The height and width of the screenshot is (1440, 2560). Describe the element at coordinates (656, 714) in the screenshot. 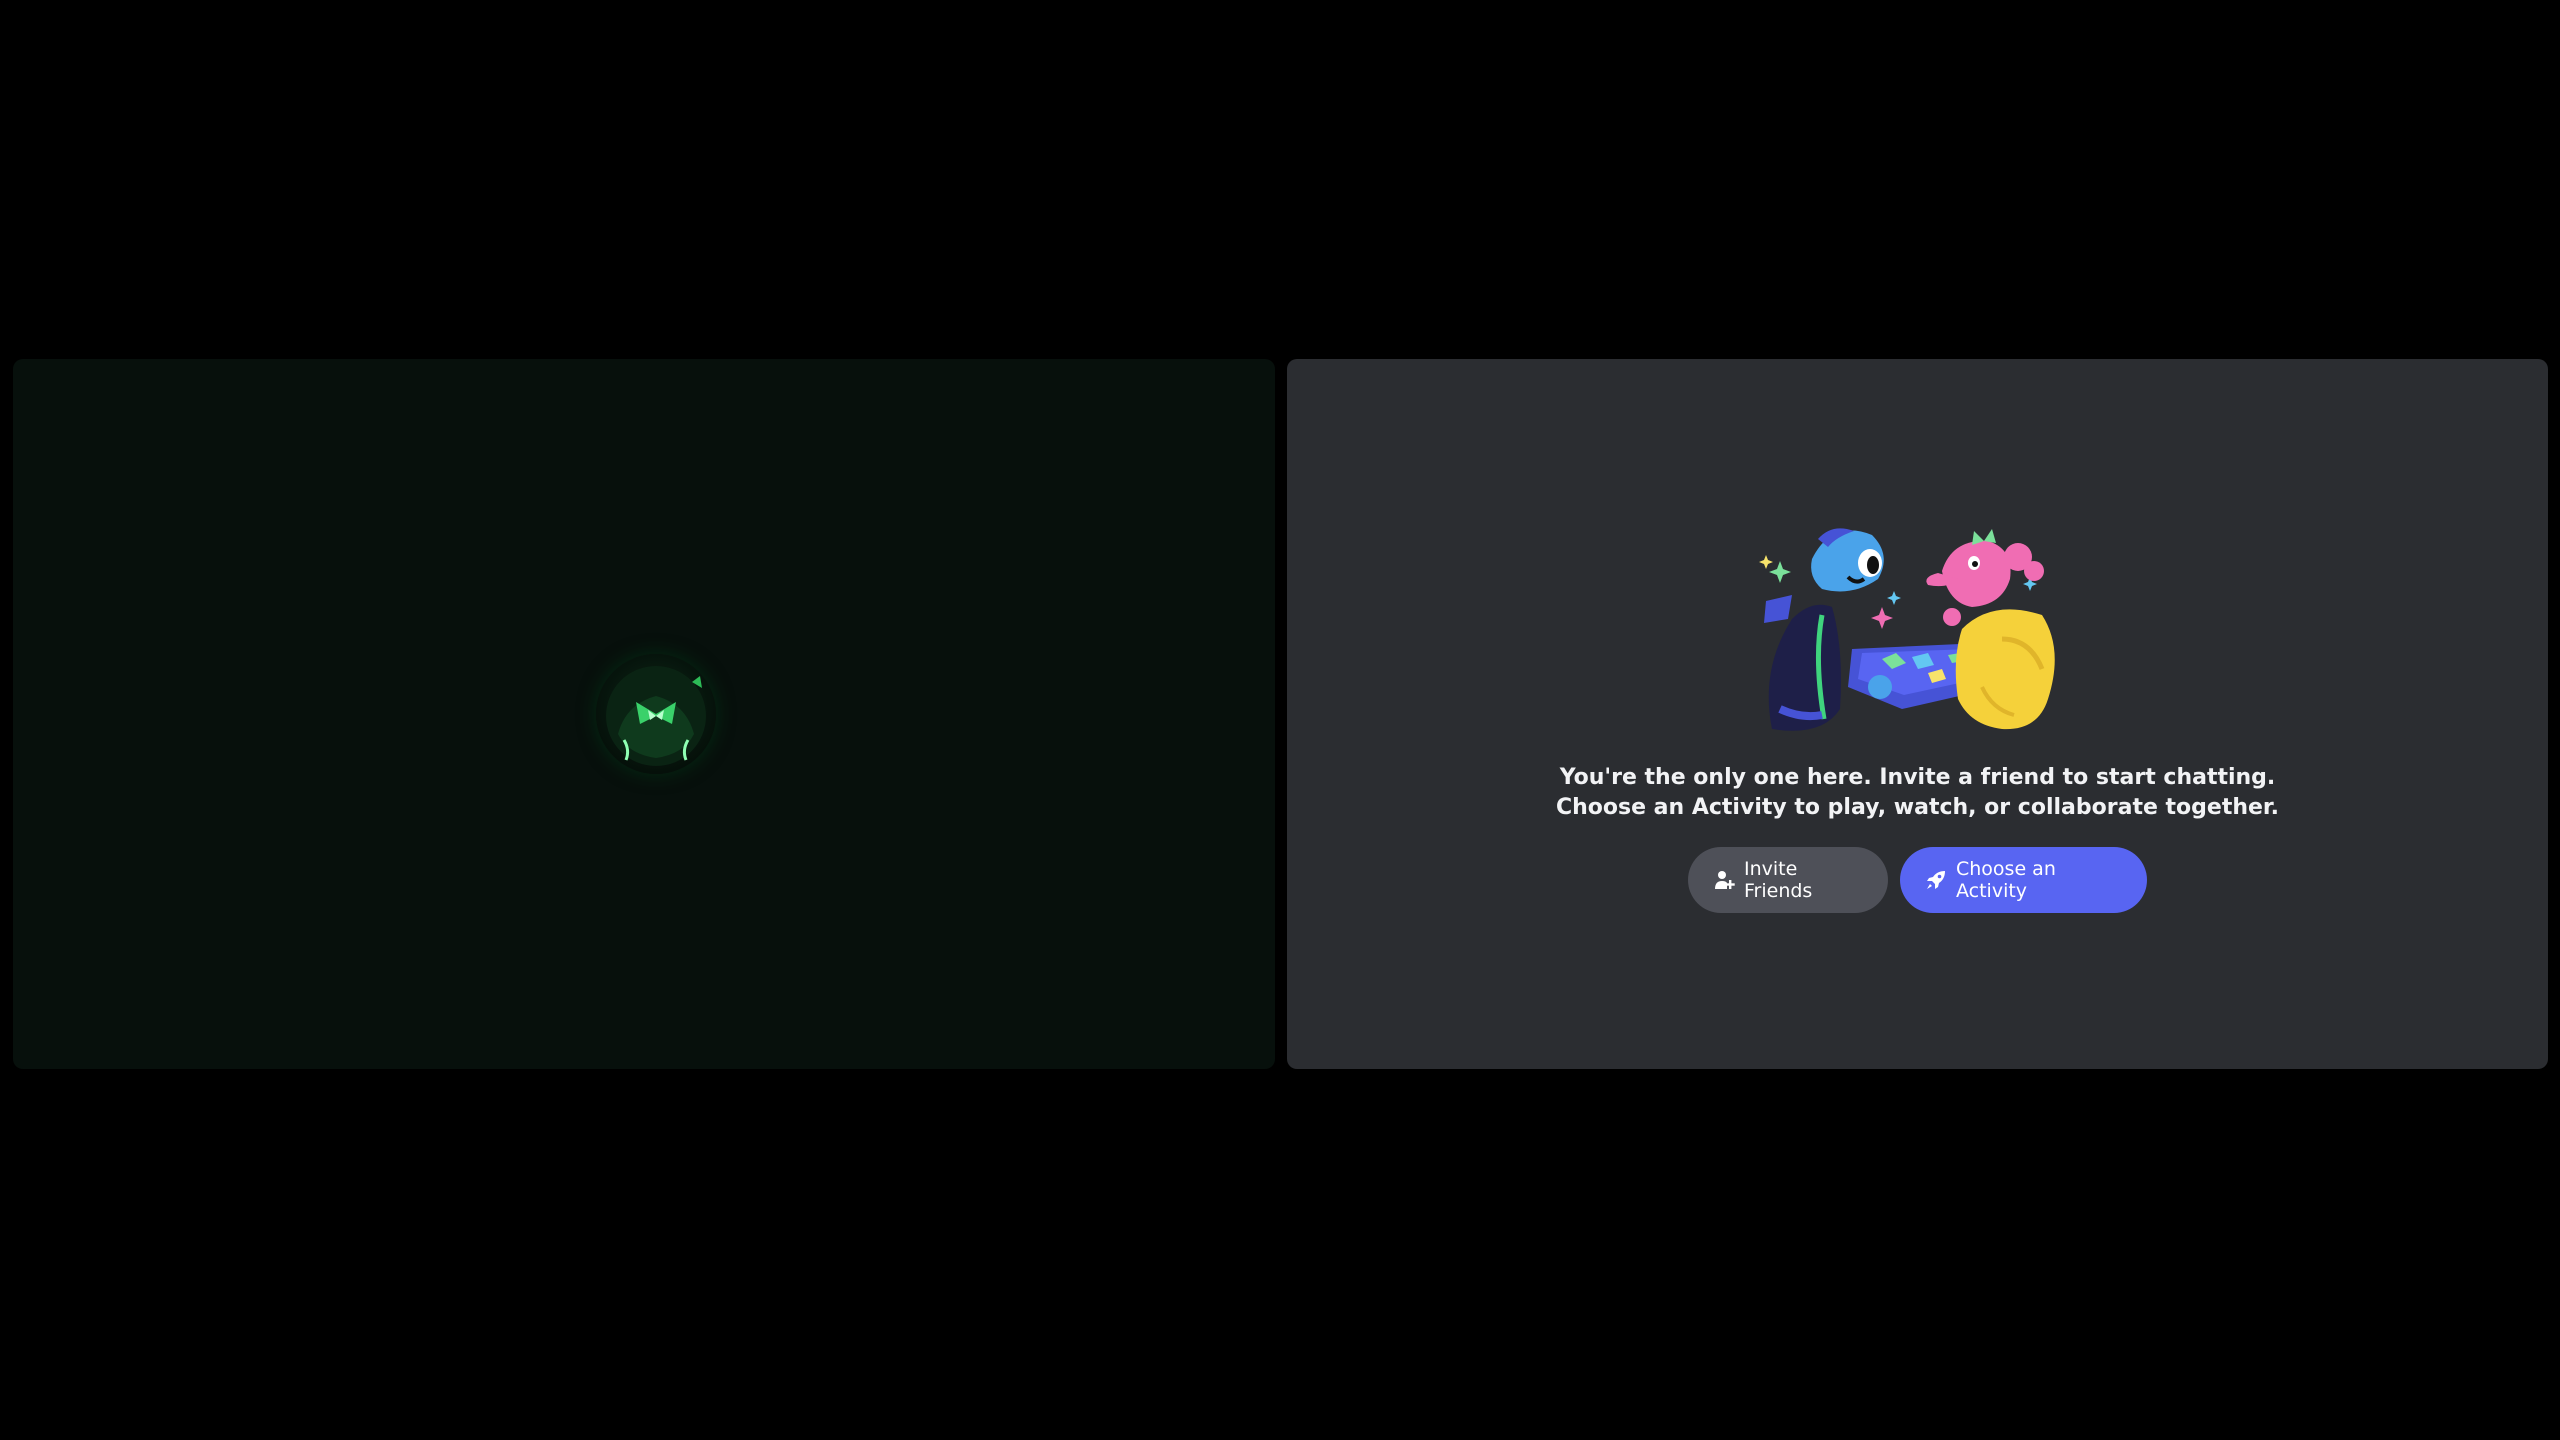

I see `avatar-icon` at that location.